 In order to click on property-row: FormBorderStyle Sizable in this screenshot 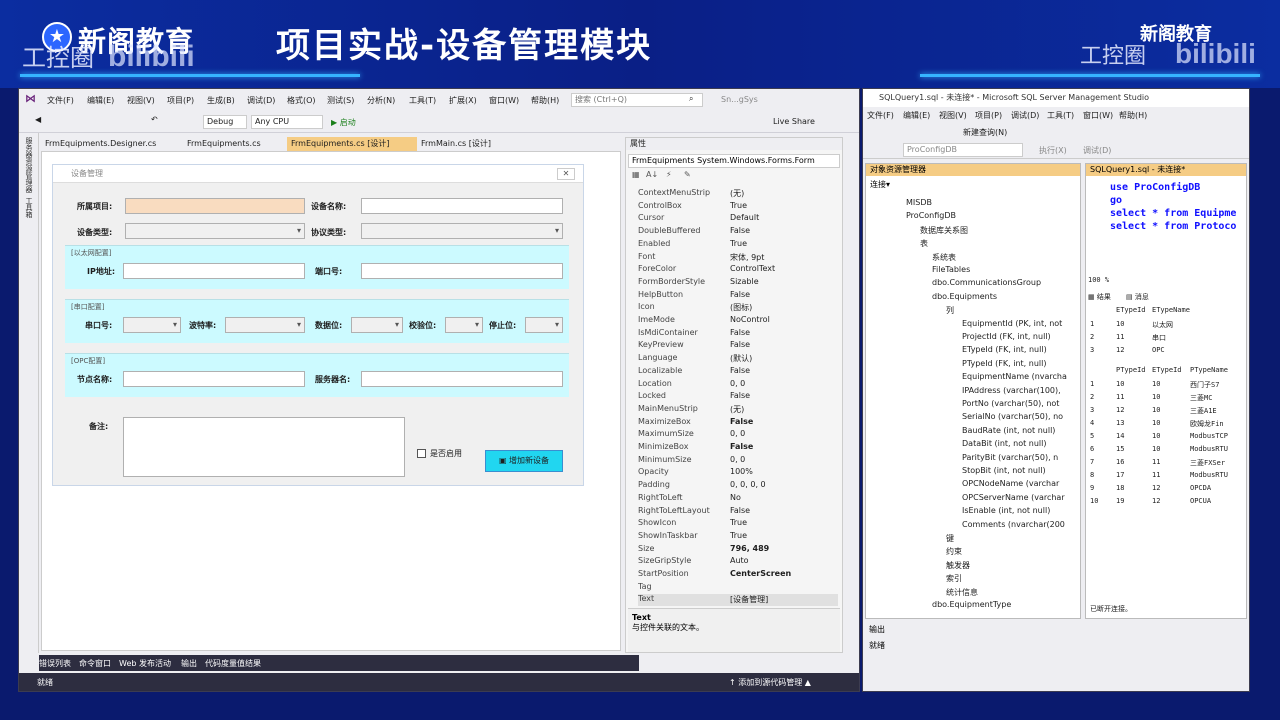, I will do `click(738, 283)`.